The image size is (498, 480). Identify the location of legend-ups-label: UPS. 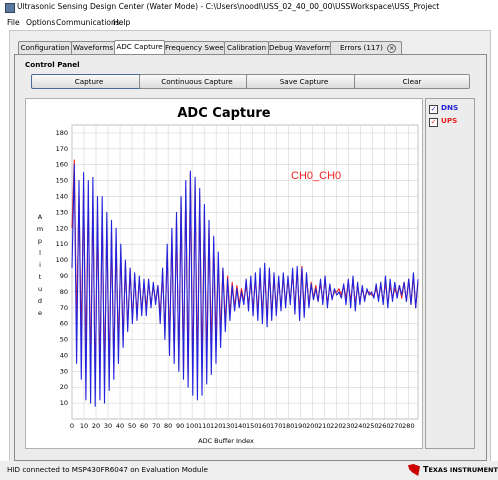
(449, 120).